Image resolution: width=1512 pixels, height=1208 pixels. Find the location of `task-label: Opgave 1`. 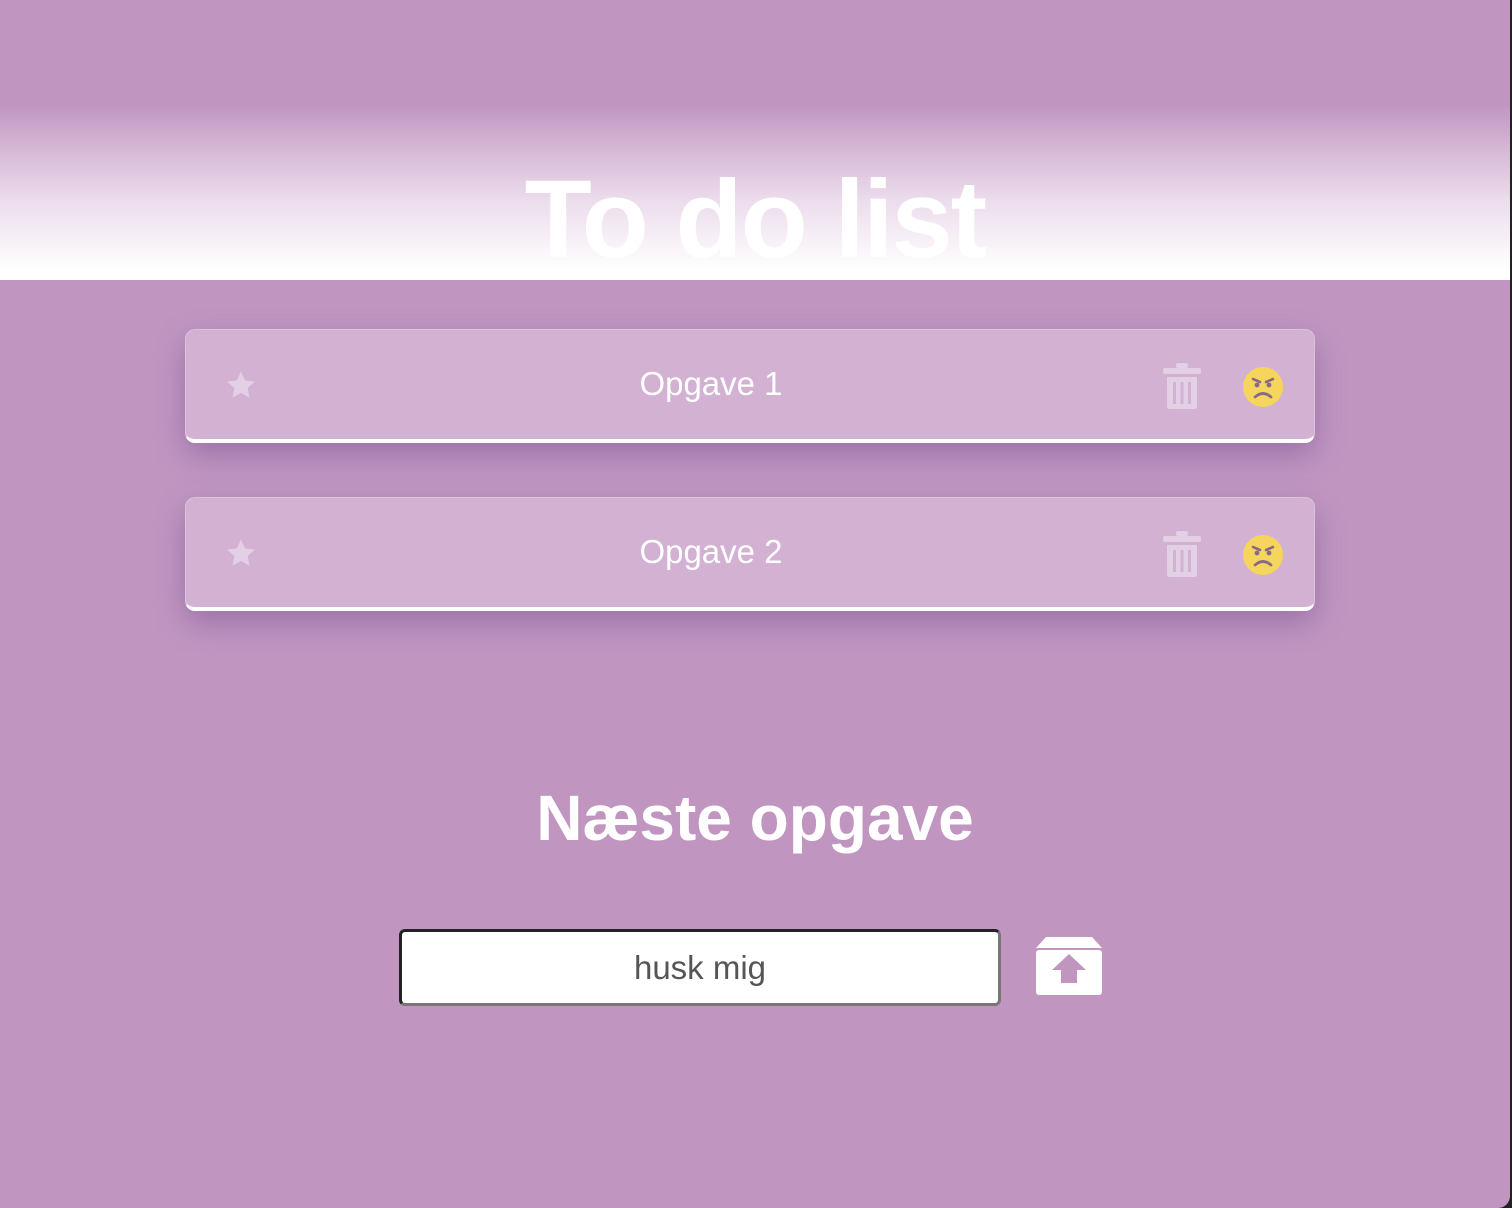

task-label: Opgave 1 is located at coordinates (711, 383).